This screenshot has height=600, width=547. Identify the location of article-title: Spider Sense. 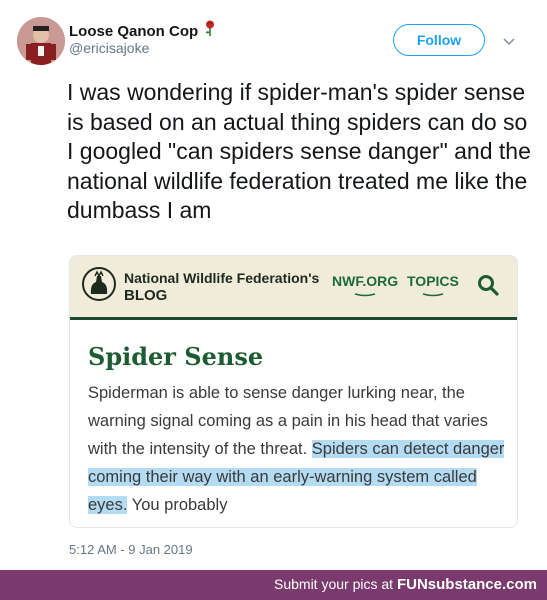
(175, 356).